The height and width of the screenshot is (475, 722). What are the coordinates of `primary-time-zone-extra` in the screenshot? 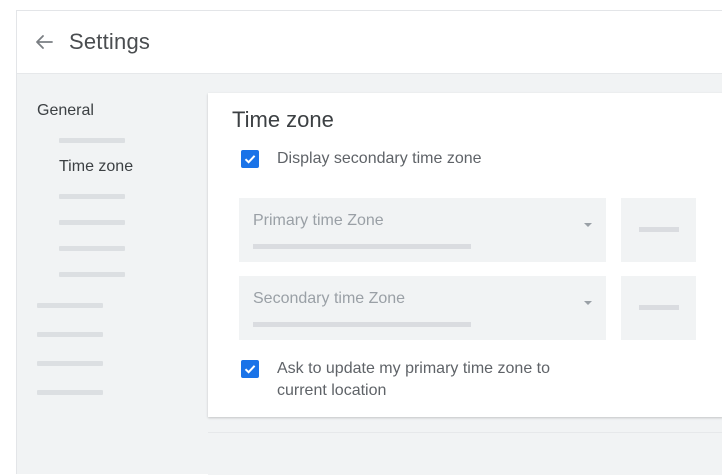 It's located at (658, 230).